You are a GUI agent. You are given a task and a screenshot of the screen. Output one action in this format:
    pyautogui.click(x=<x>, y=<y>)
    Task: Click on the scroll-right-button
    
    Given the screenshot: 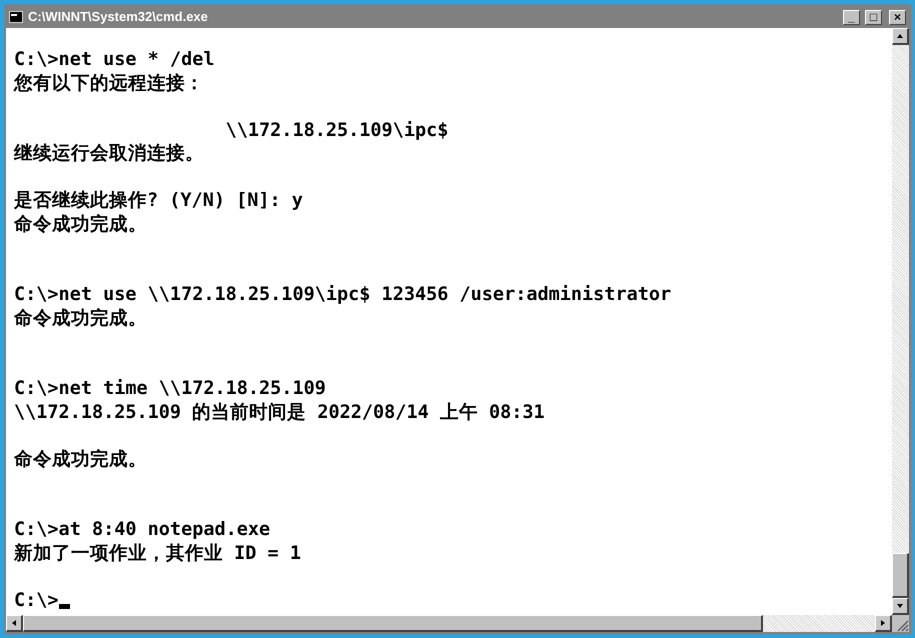 What is the action you would take?
    pyautogui.click(x=883, y=623)
    